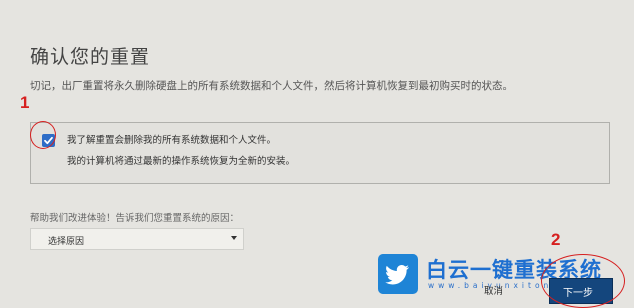 Image resolution: width=634 pixels, height=308 pixels. What do you see at coordinates (66, 242) in the screenshot?
I see `reason-select-value: 选择原因` at bounding box center [66, 242].